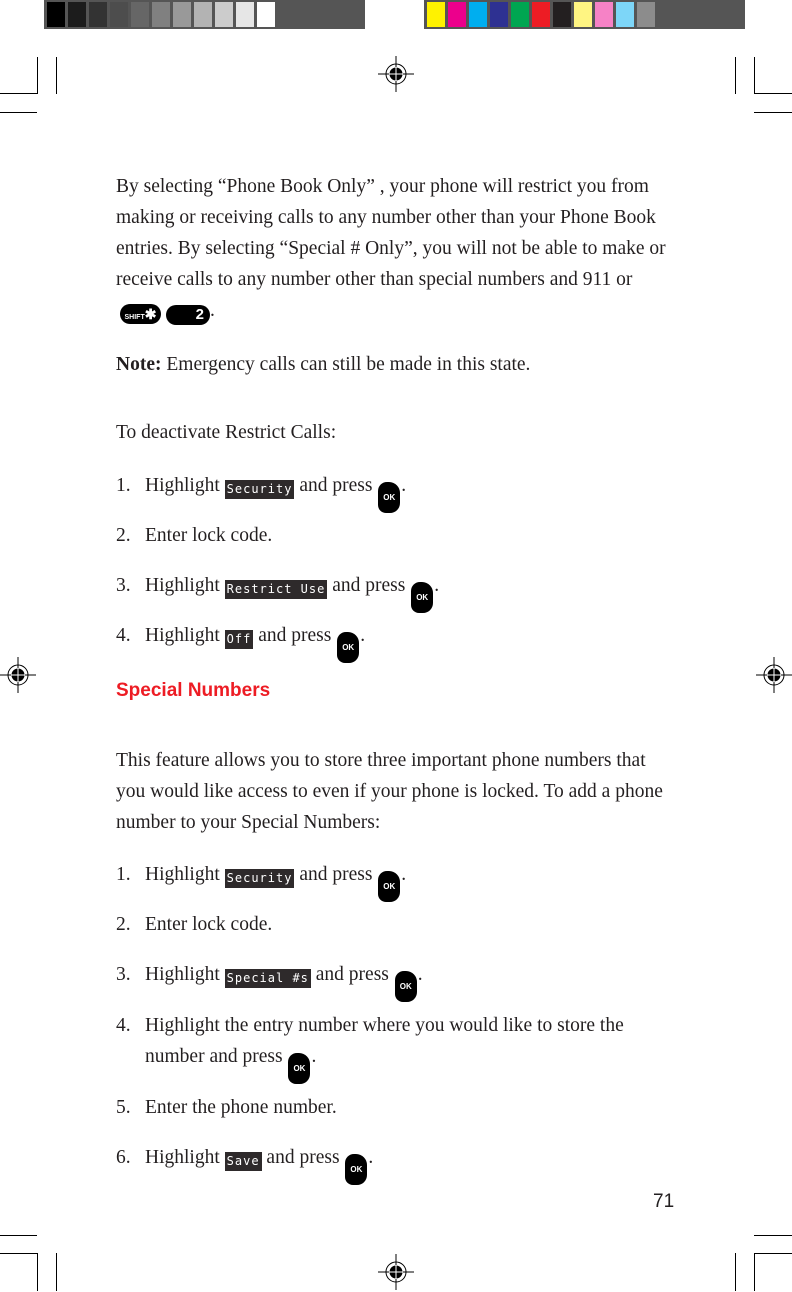 The image size is (792, 1292). What do you see at coordinates (396, 1107) in the screenshot?
I see `step-item: 5. Enter the phone number.` at bounding box center [396, 1107].